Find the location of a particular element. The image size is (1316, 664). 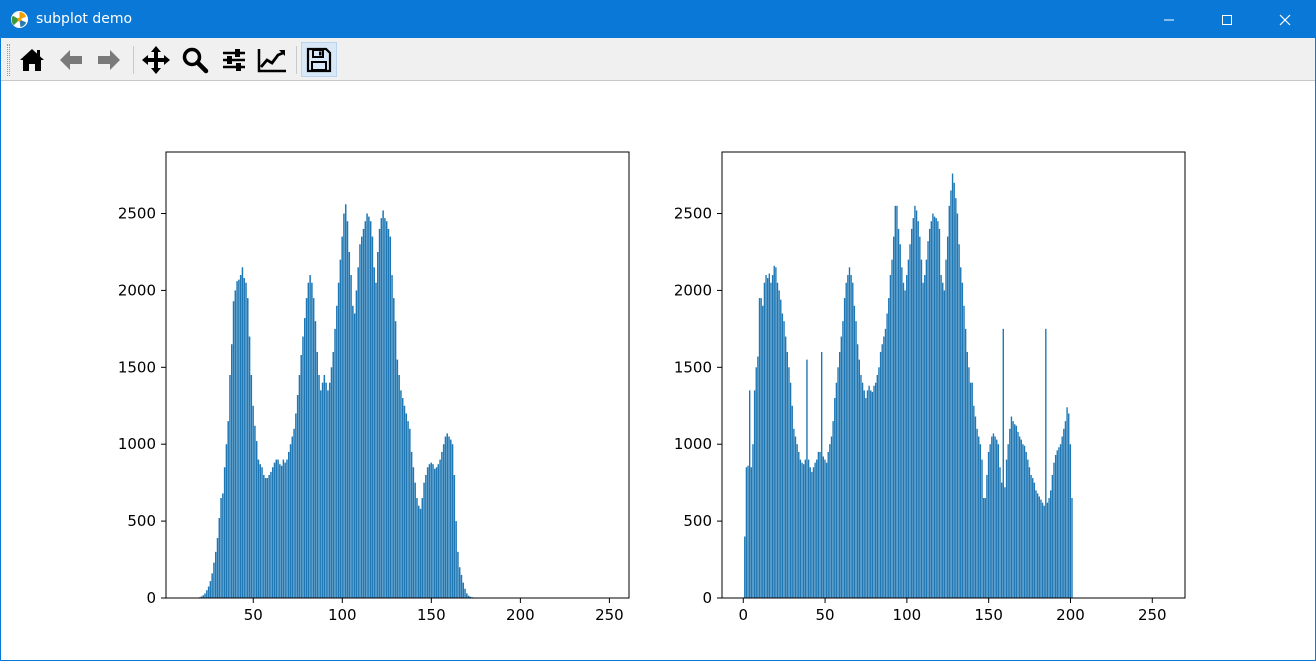

forward-button is located at coordinates (109, 59).